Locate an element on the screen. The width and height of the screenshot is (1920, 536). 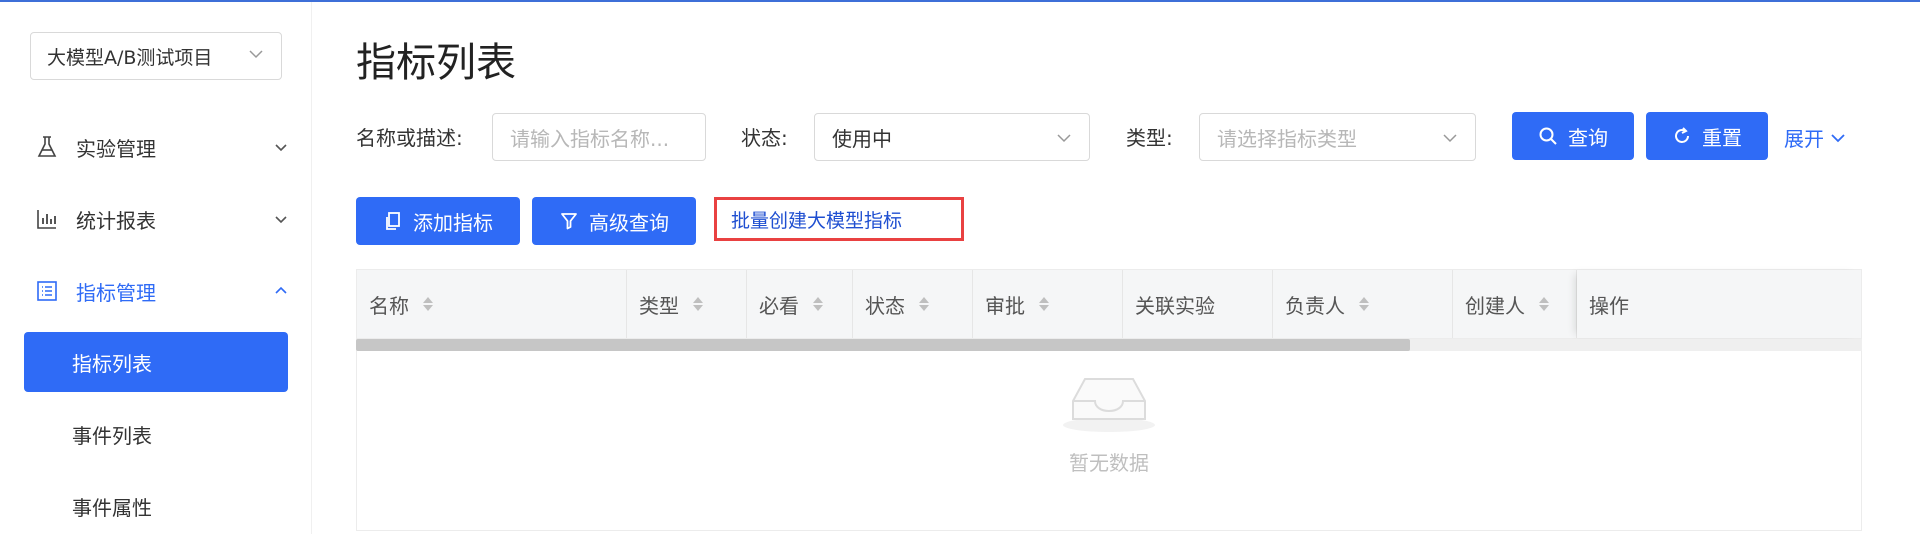
column-header-actions: 操作 is located at coordinates (1719, 304).